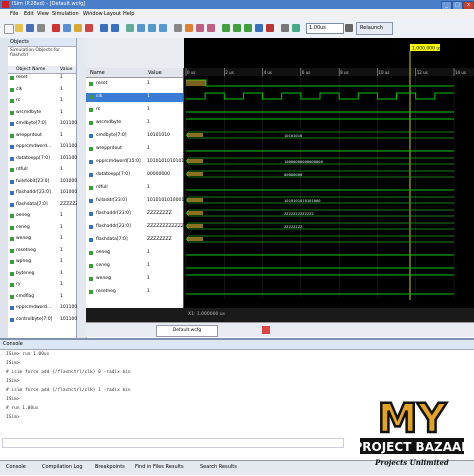  What do you see at coordinates (130, 28) in the screenshot?
I see `find-icon` at bounding box center [130, 28].